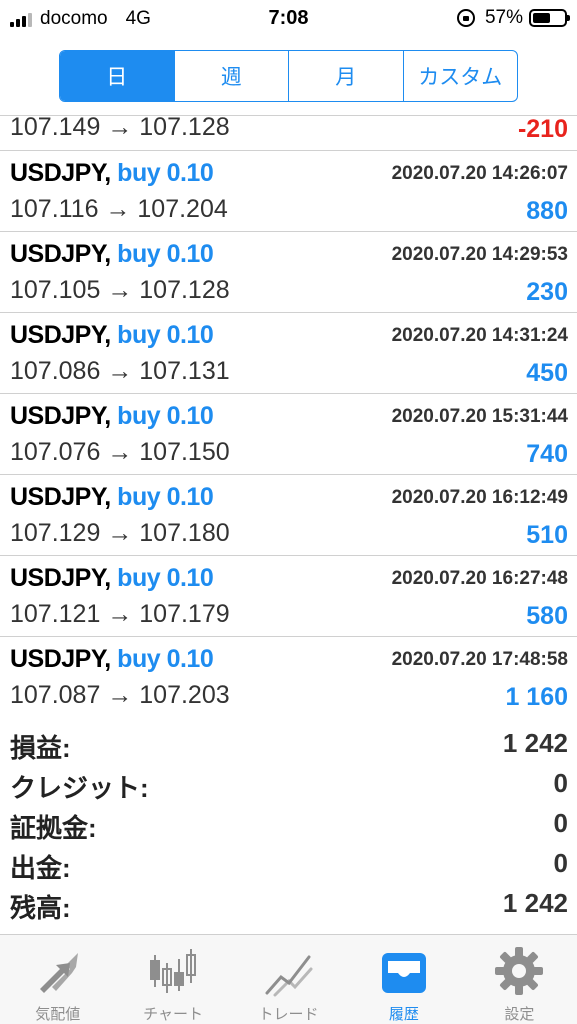 This screenshot has width=577, height=1024. Describe the element at coordinates (547, 616) in the screenshot. I see `trade-profit: 580` at that location.